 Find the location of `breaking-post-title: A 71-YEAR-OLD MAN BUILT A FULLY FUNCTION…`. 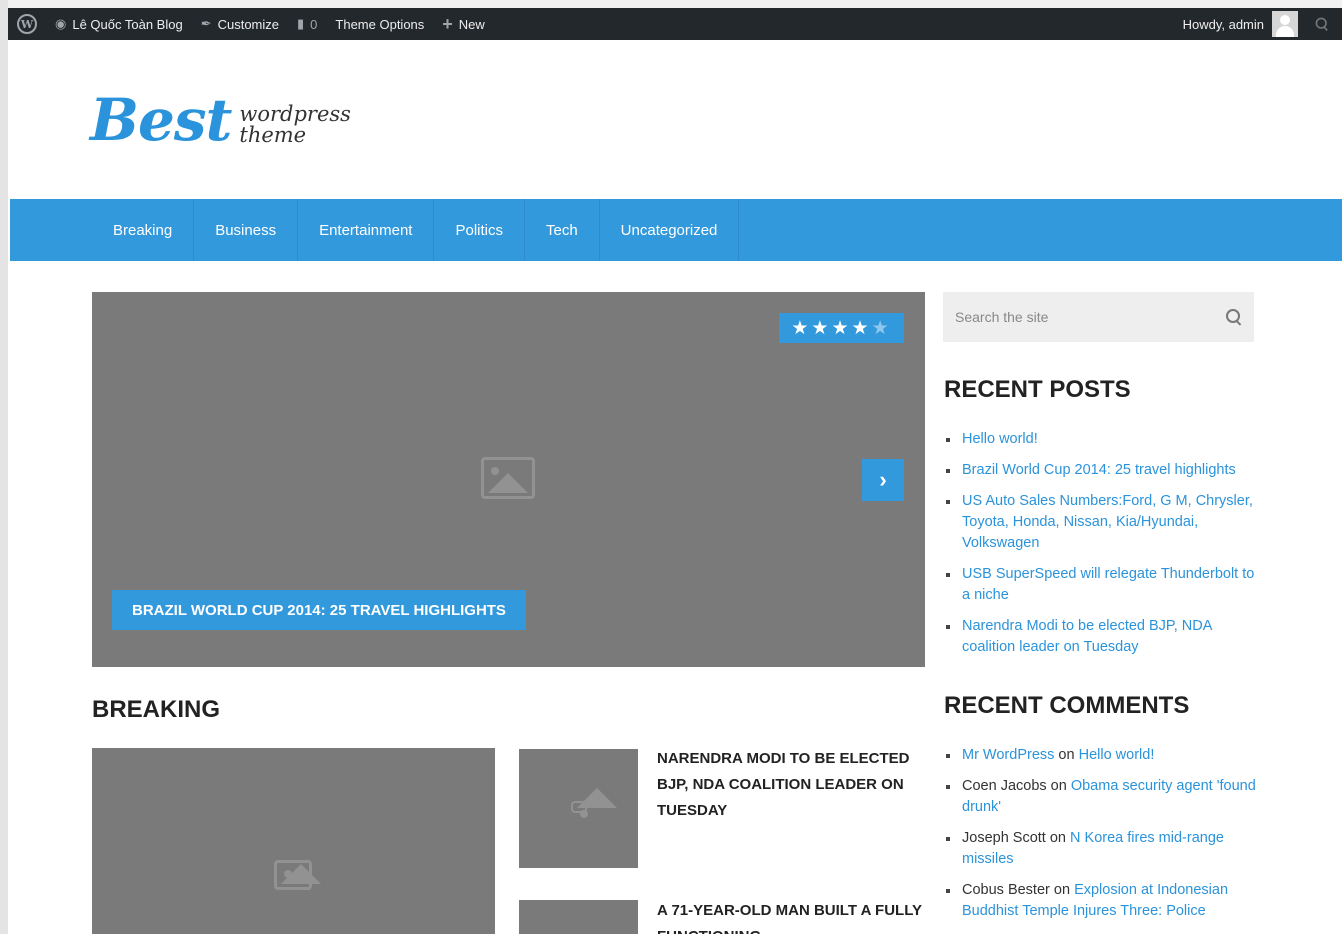

breaking-post-title: A 71-YEAR-OLD MAN BUILT A FULLY FUNCTION… is located at coordinates (789, 916).